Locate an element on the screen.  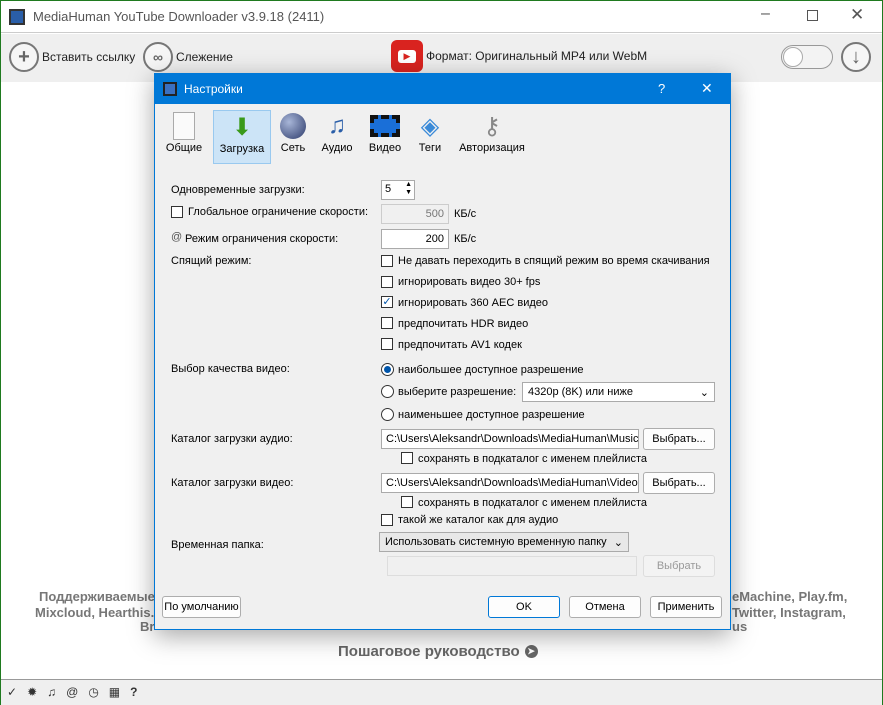
guide-link: Пошаговое руководство ➤ is located at coordinates (438, 651).